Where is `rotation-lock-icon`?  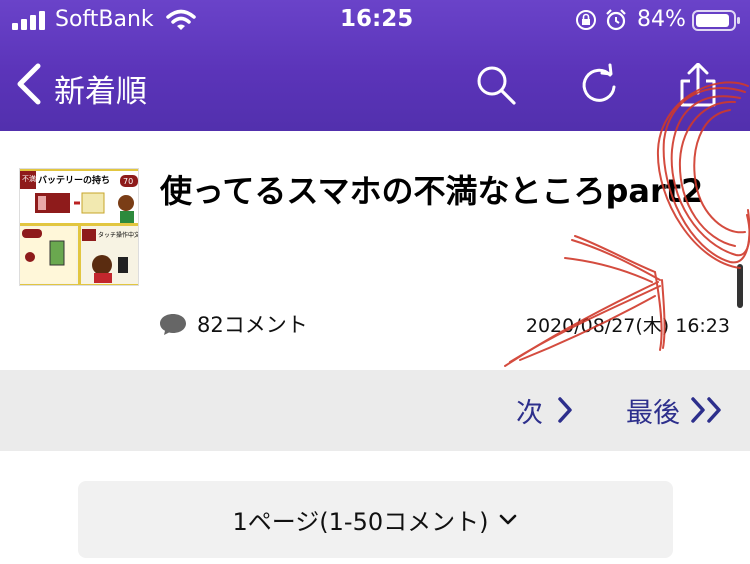
rotation-lock-icon is located at coordinates (586, 20).